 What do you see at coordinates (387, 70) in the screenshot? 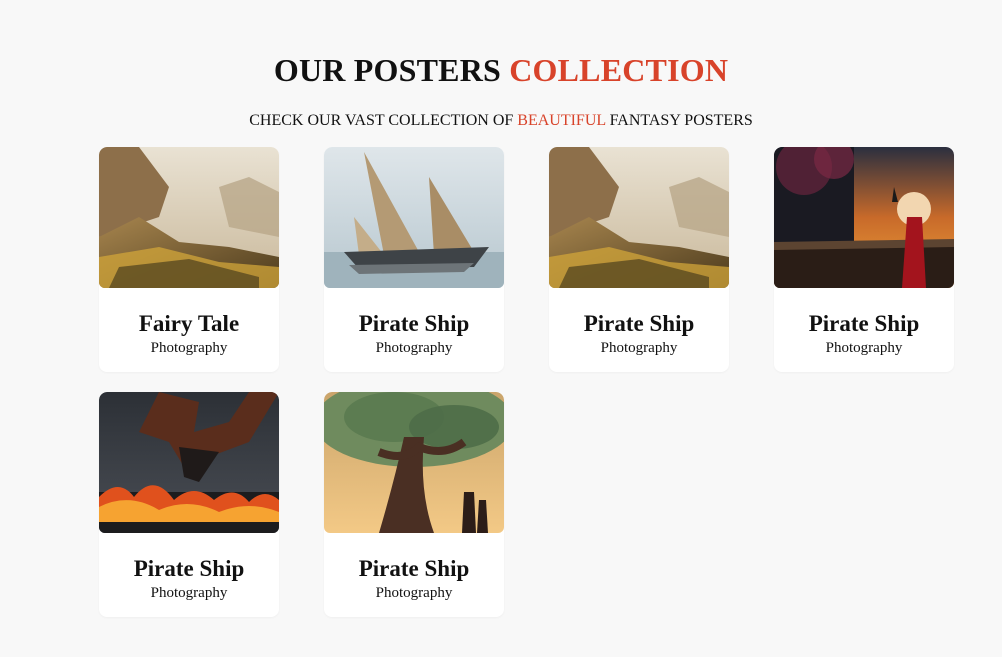
I see `title-main: OUR POSTERS` at bounding box center [387, 70].